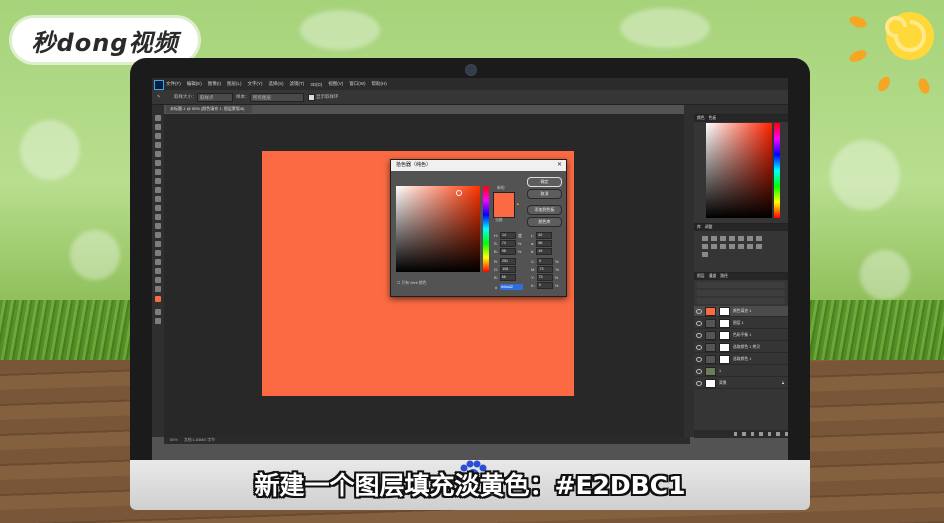 Image resolution: width=944 pixels, height=523 pixels. Describe the element at coordinates (741, 359) in the screenshot. I see `layer-row: 选取颜色 1` at that location.